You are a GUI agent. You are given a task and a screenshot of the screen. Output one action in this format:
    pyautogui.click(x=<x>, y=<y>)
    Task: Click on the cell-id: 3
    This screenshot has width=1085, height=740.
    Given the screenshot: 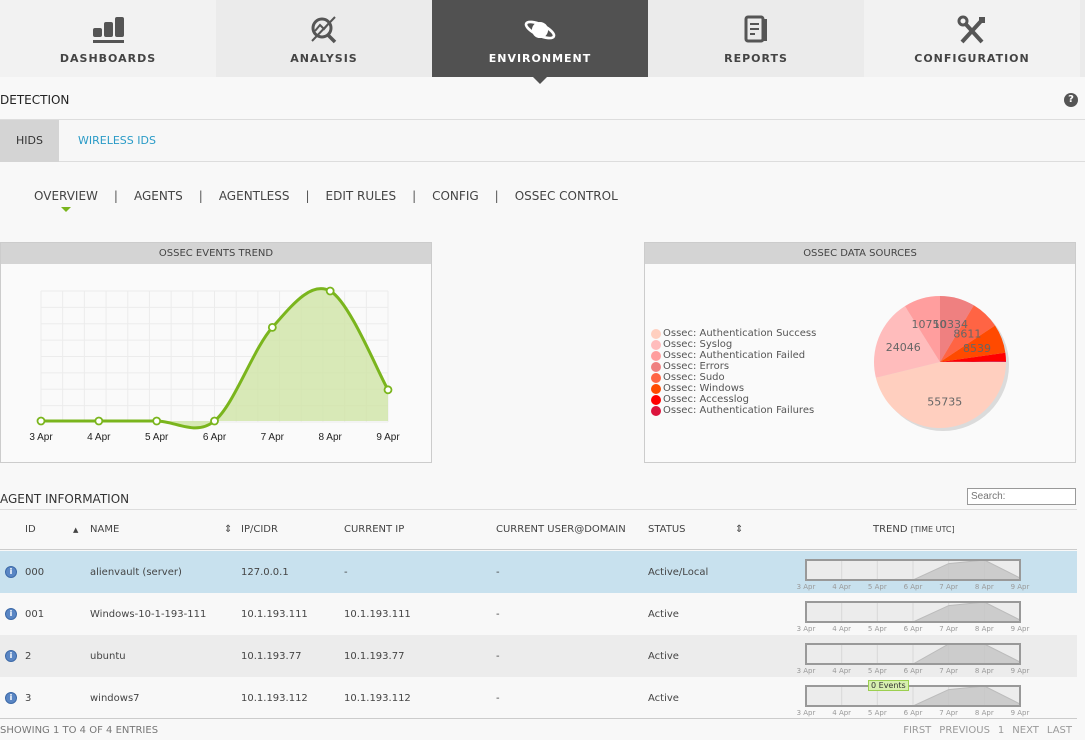 What is the action you would take?
    pyautogui.click(x=28, y=698)
    